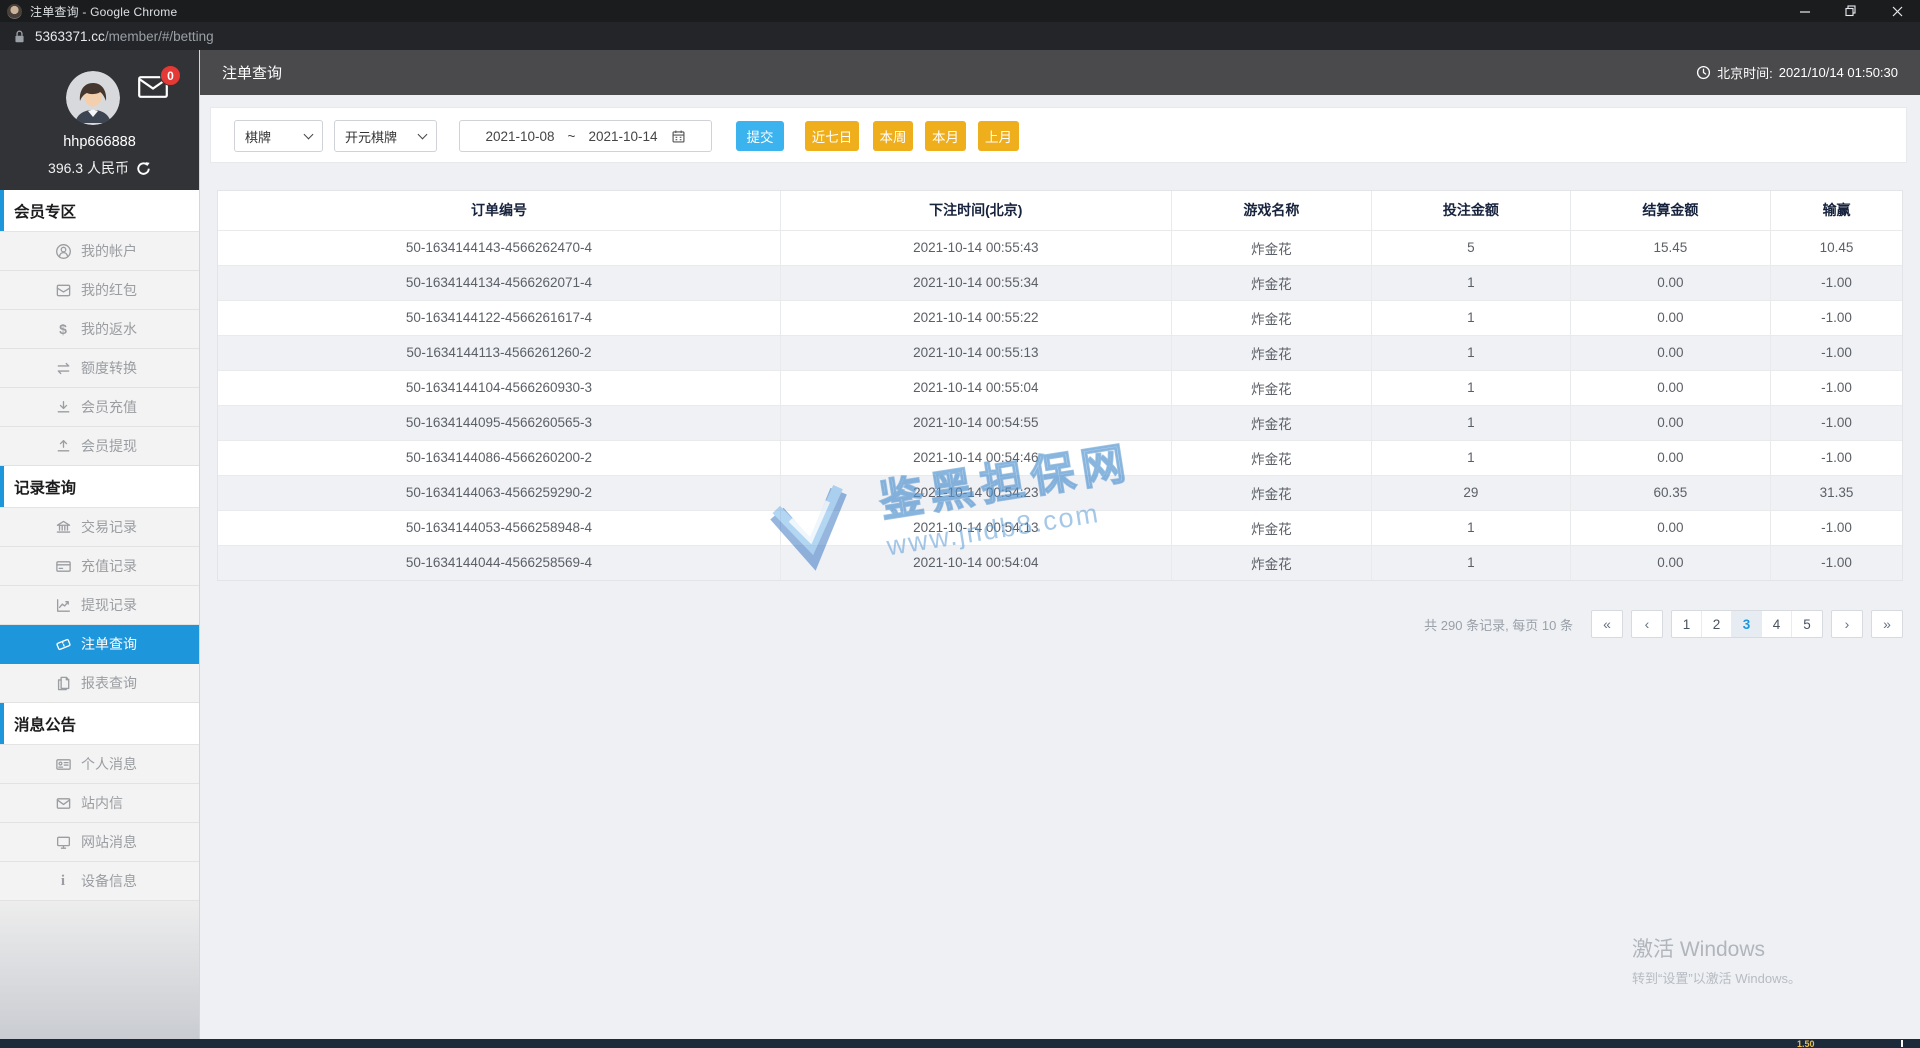 Image resolution: width=1920 pixels, height=1048 pixels. What do you see at coordinates (960, 36) in the screenshot?
I see `address-bar: 5363371.cc/member/#/betting` at bounding box center [960, 36].